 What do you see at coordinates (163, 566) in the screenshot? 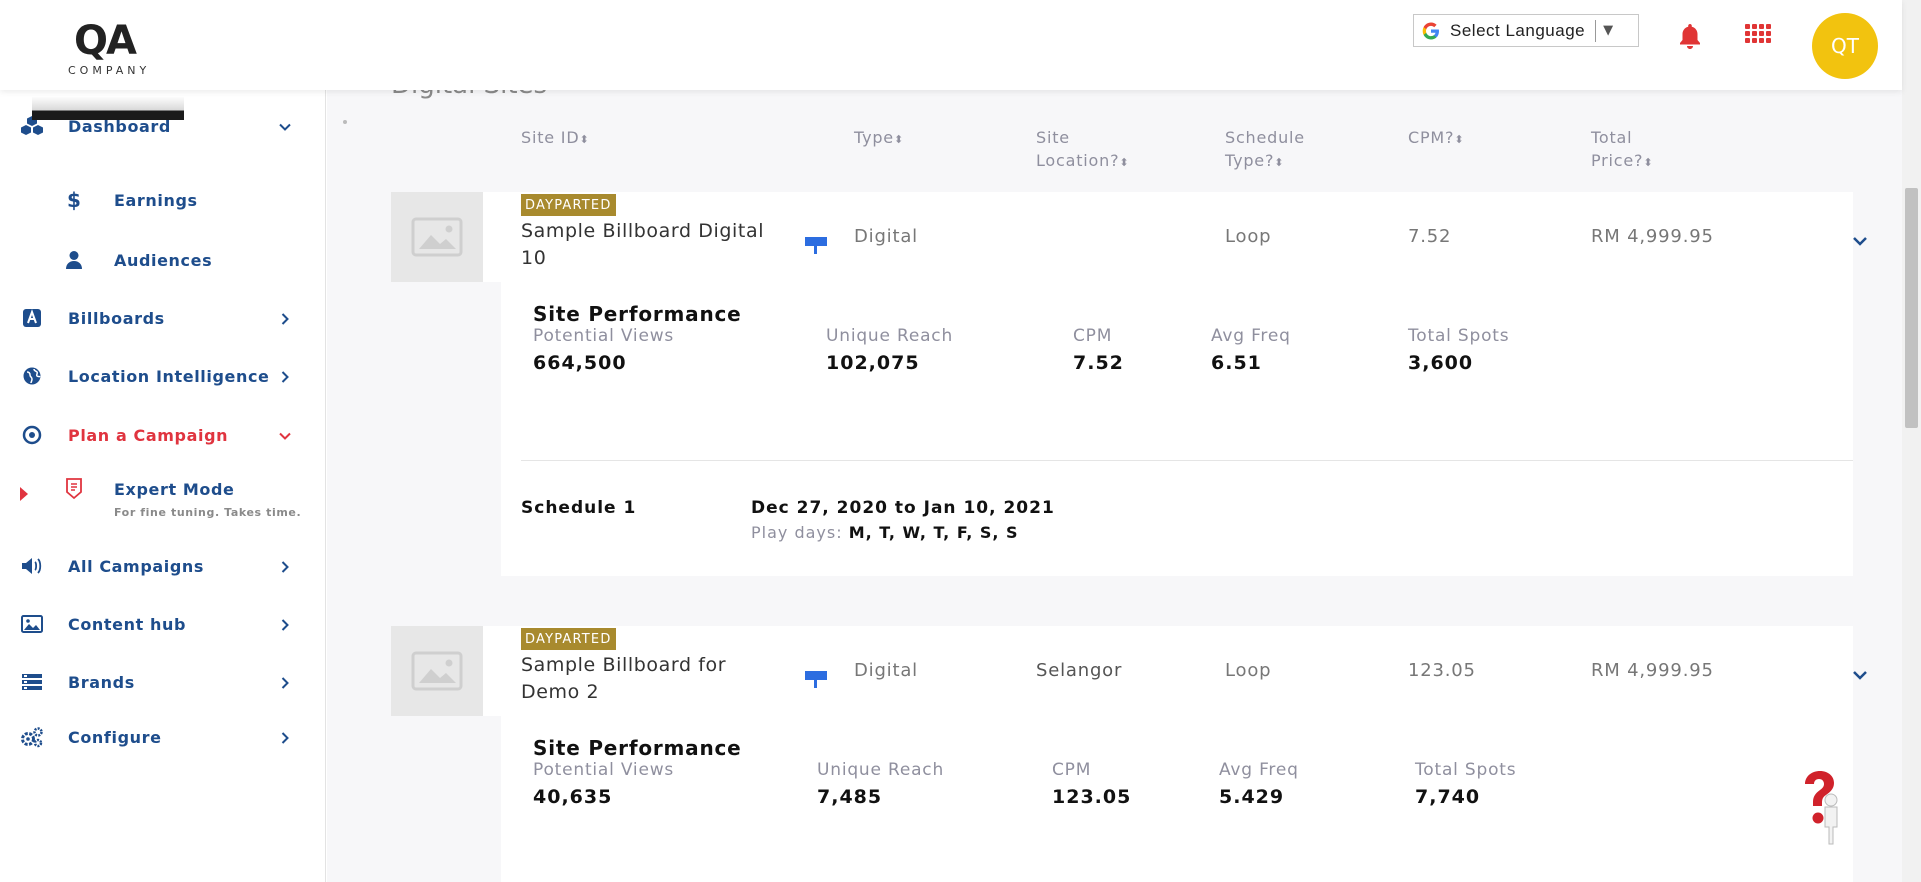
I see `sidebar-item-all-campaigns: All Campaigns` at bounding box center [163, 566].